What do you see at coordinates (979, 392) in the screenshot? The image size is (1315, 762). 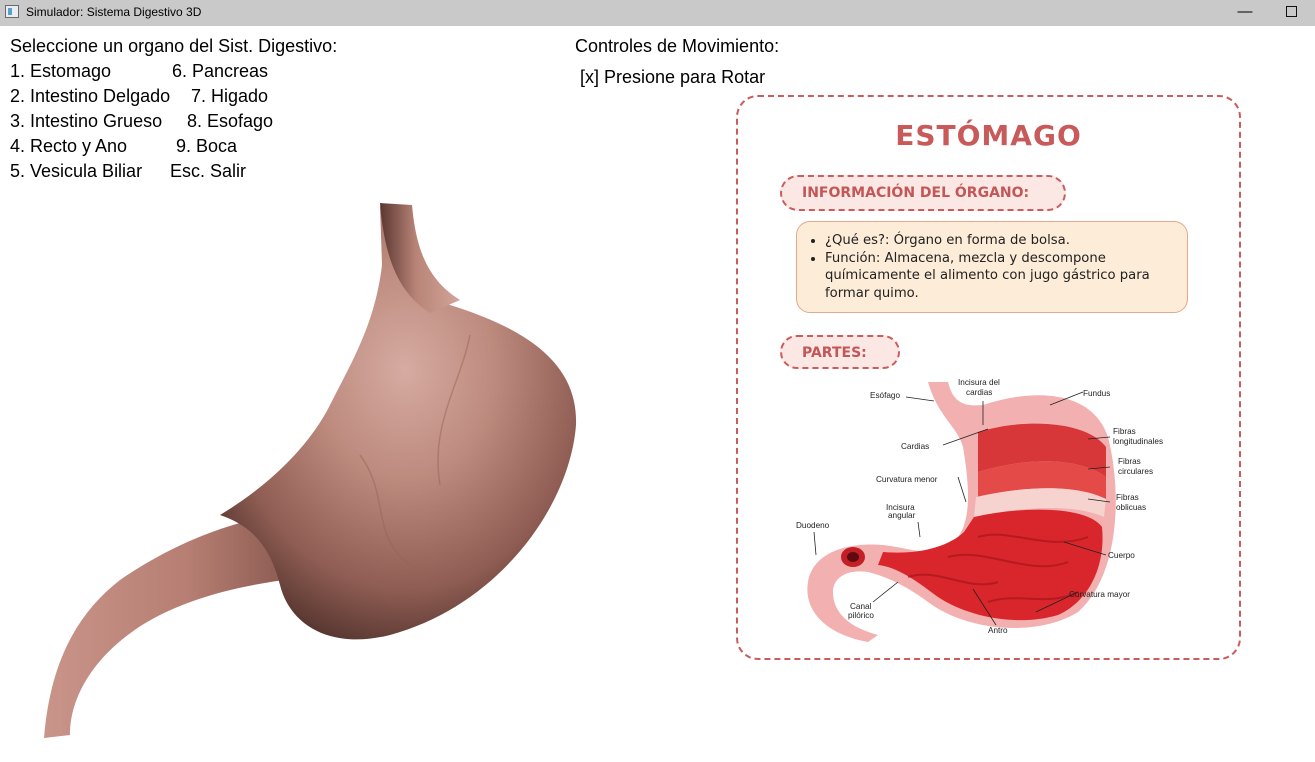 I see `label-incisura-cardias-2: cardias` at bounding box center [979, 392].